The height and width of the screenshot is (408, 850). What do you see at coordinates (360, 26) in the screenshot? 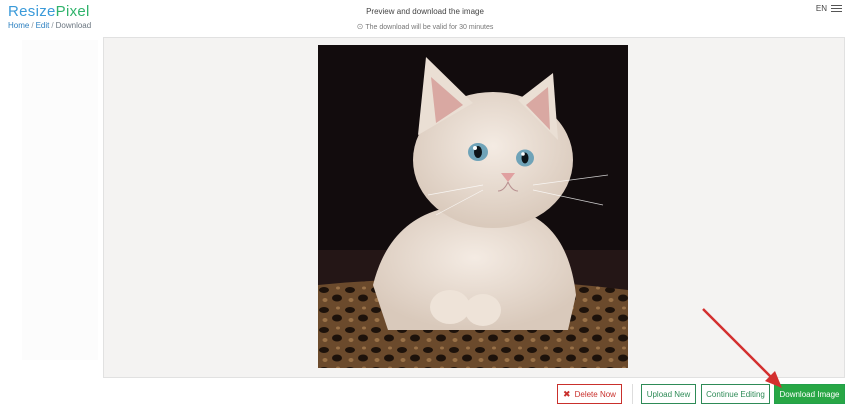
I see `clock-icon: ⊙` at bounding box center [360, 26].